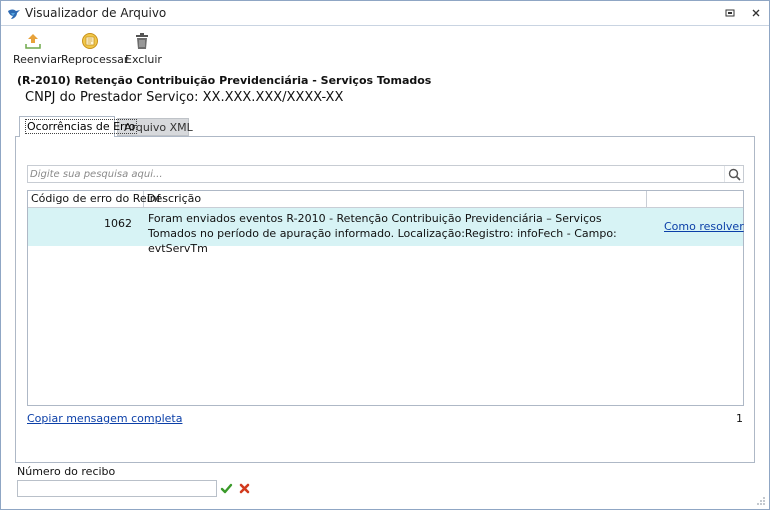  What do you see at coordinates (96, 13) in the screenshot?
I see `window-title: Visualizador de Arquivo` at bounding box center [96, 13].